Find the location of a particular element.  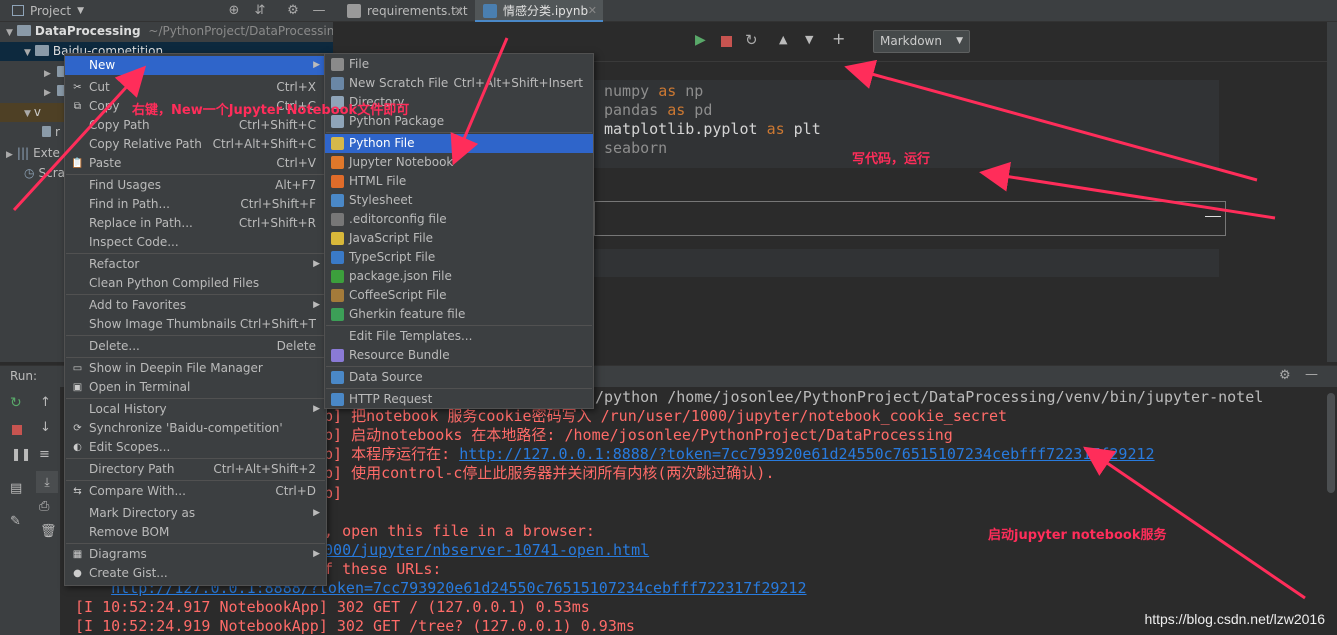

context-menu-item: Mark Directory as ▶ is located at coordinates (195, 513).